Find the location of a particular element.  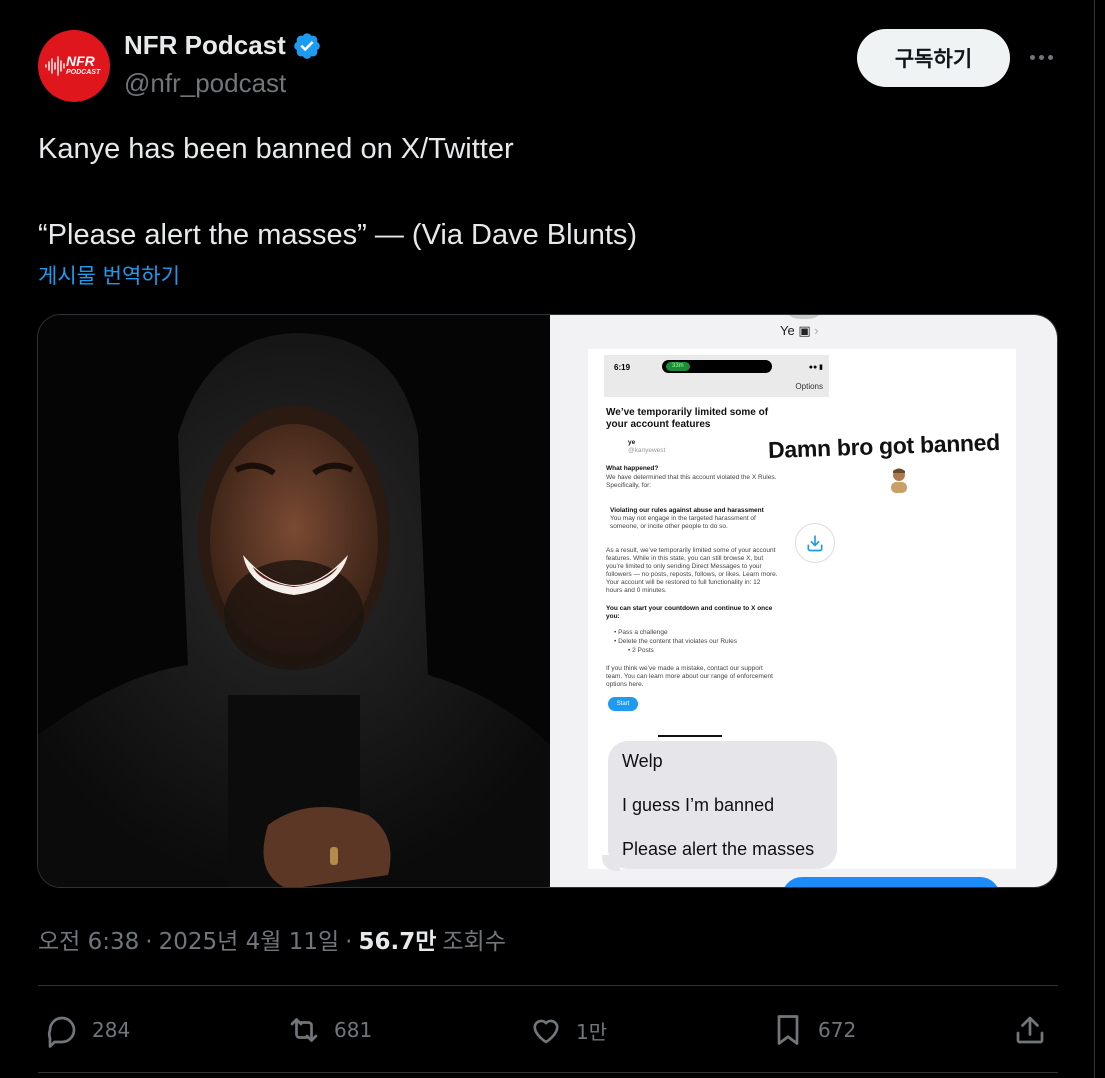

reply-count: 284 is located at coordinates (111, 1030).